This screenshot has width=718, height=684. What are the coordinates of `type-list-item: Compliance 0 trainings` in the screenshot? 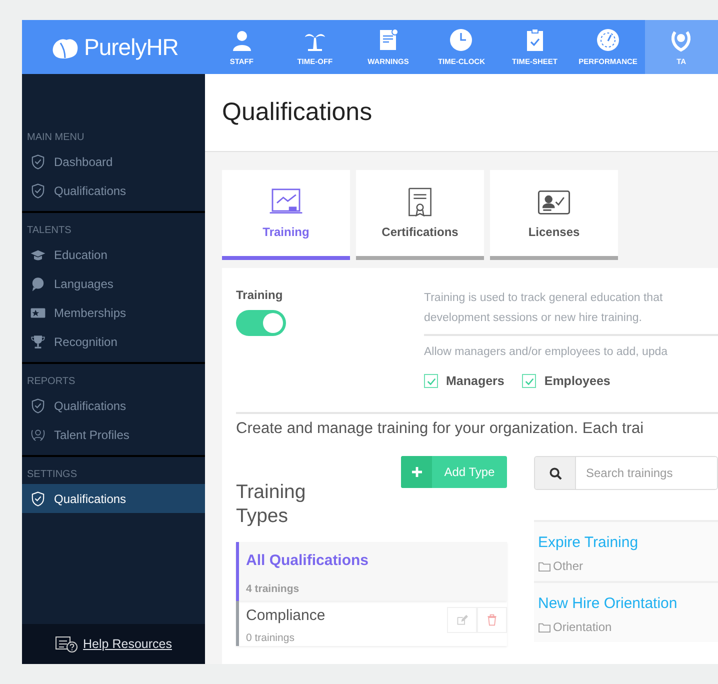 It's located at (371, 623).